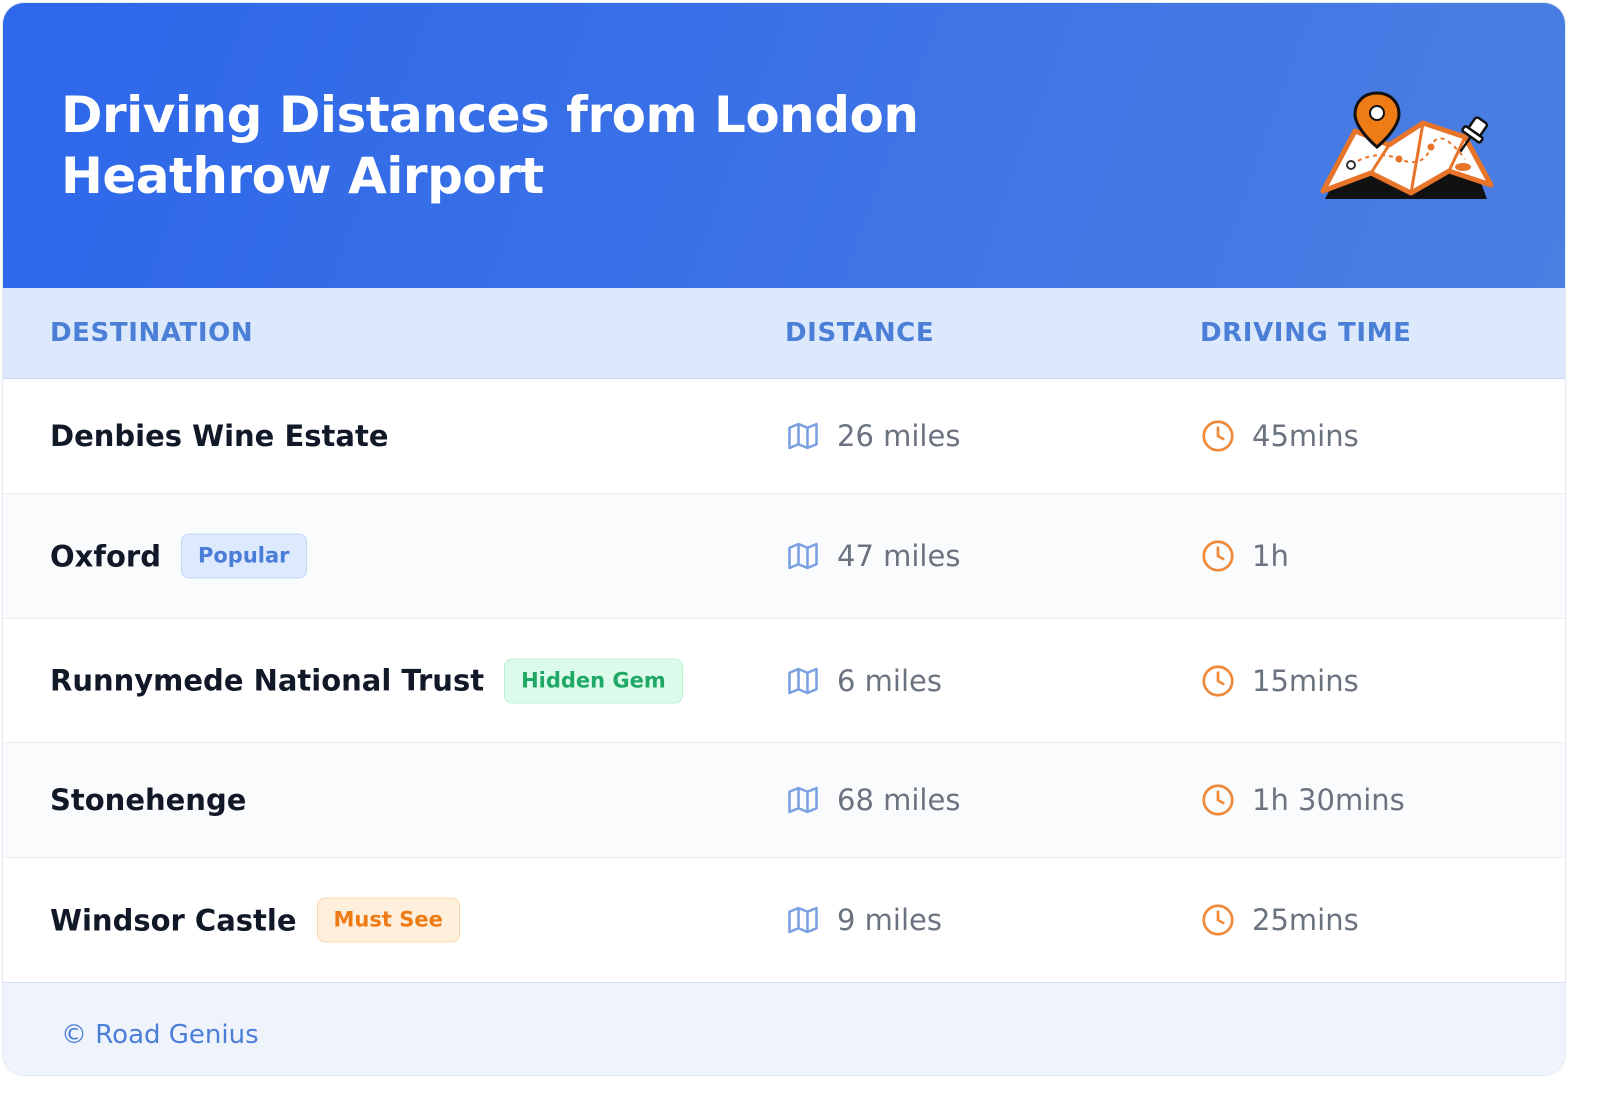 The image size is (1604, 1102). I want to click on distance-cell: 6 miles, so click(863, 681).